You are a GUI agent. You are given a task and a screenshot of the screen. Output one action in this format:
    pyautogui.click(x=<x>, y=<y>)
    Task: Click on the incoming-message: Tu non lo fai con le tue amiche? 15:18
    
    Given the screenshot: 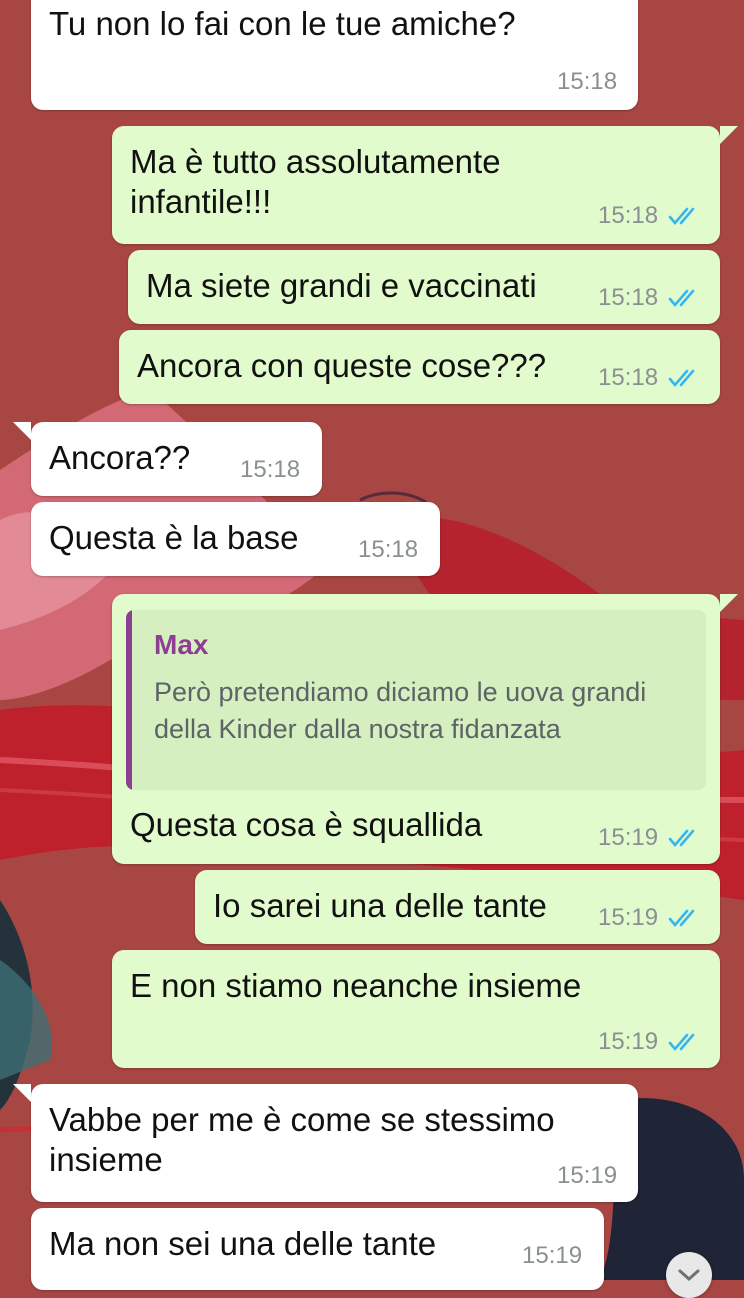 What is the action you would take?
    pyautogui.click(x=334, y=55)
    